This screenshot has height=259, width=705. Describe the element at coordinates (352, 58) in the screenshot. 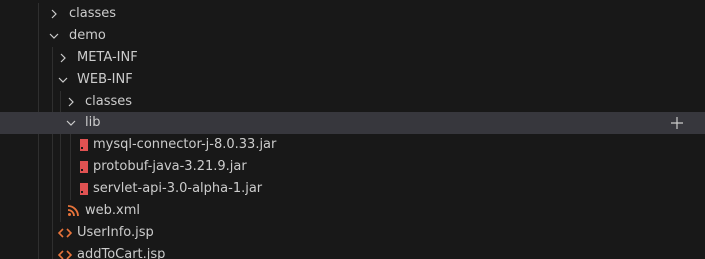

I see `tree-item-meta-inf: META-INF` at that location.